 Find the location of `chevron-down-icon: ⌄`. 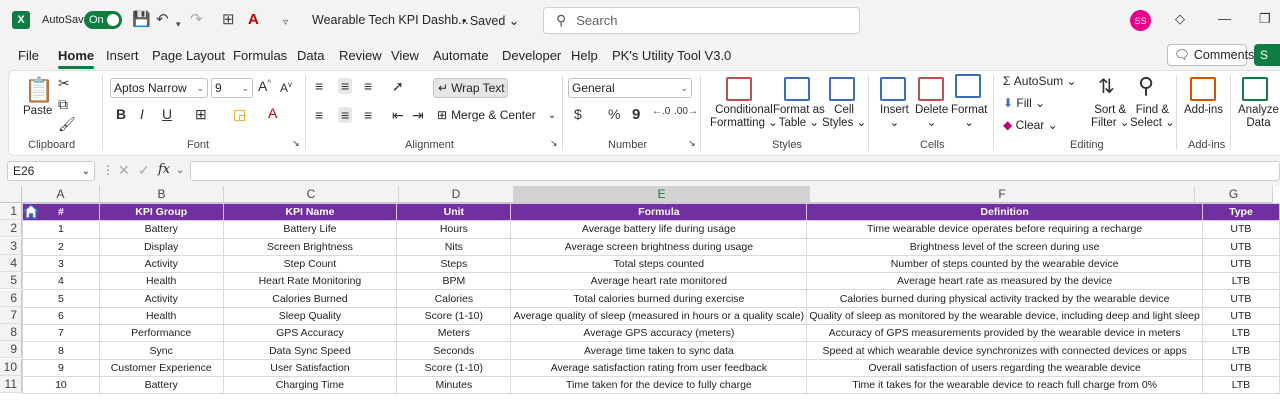

chevron-down-icon: ⌄ is located at coordinates (180, 170).